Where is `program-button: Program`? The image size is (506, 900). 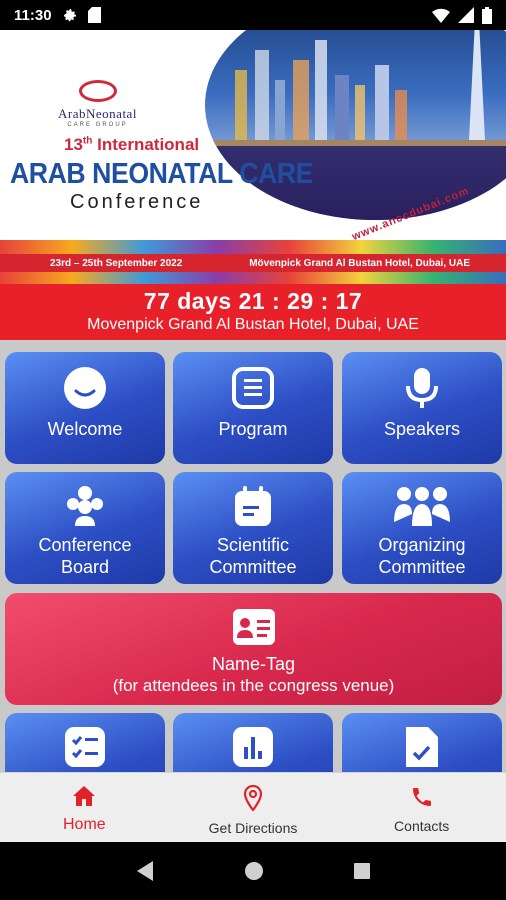
program-button: Program is located at coordinates (253, 408).